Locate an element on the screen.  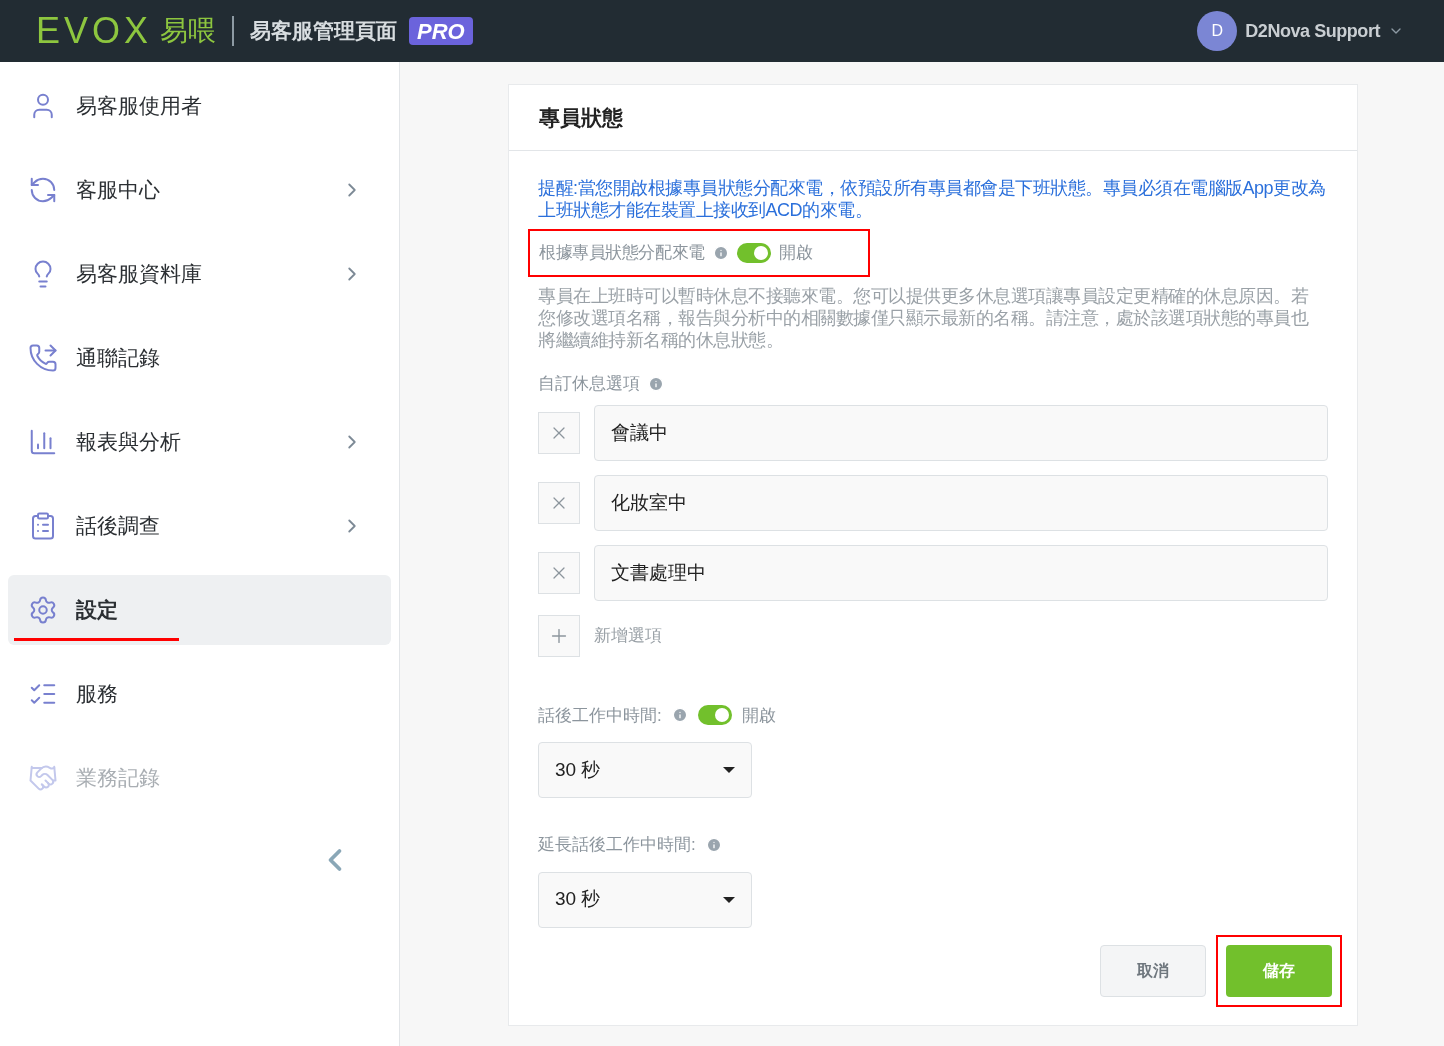
section-label: 自訂休息選項 is located at coordinates (589, 384).